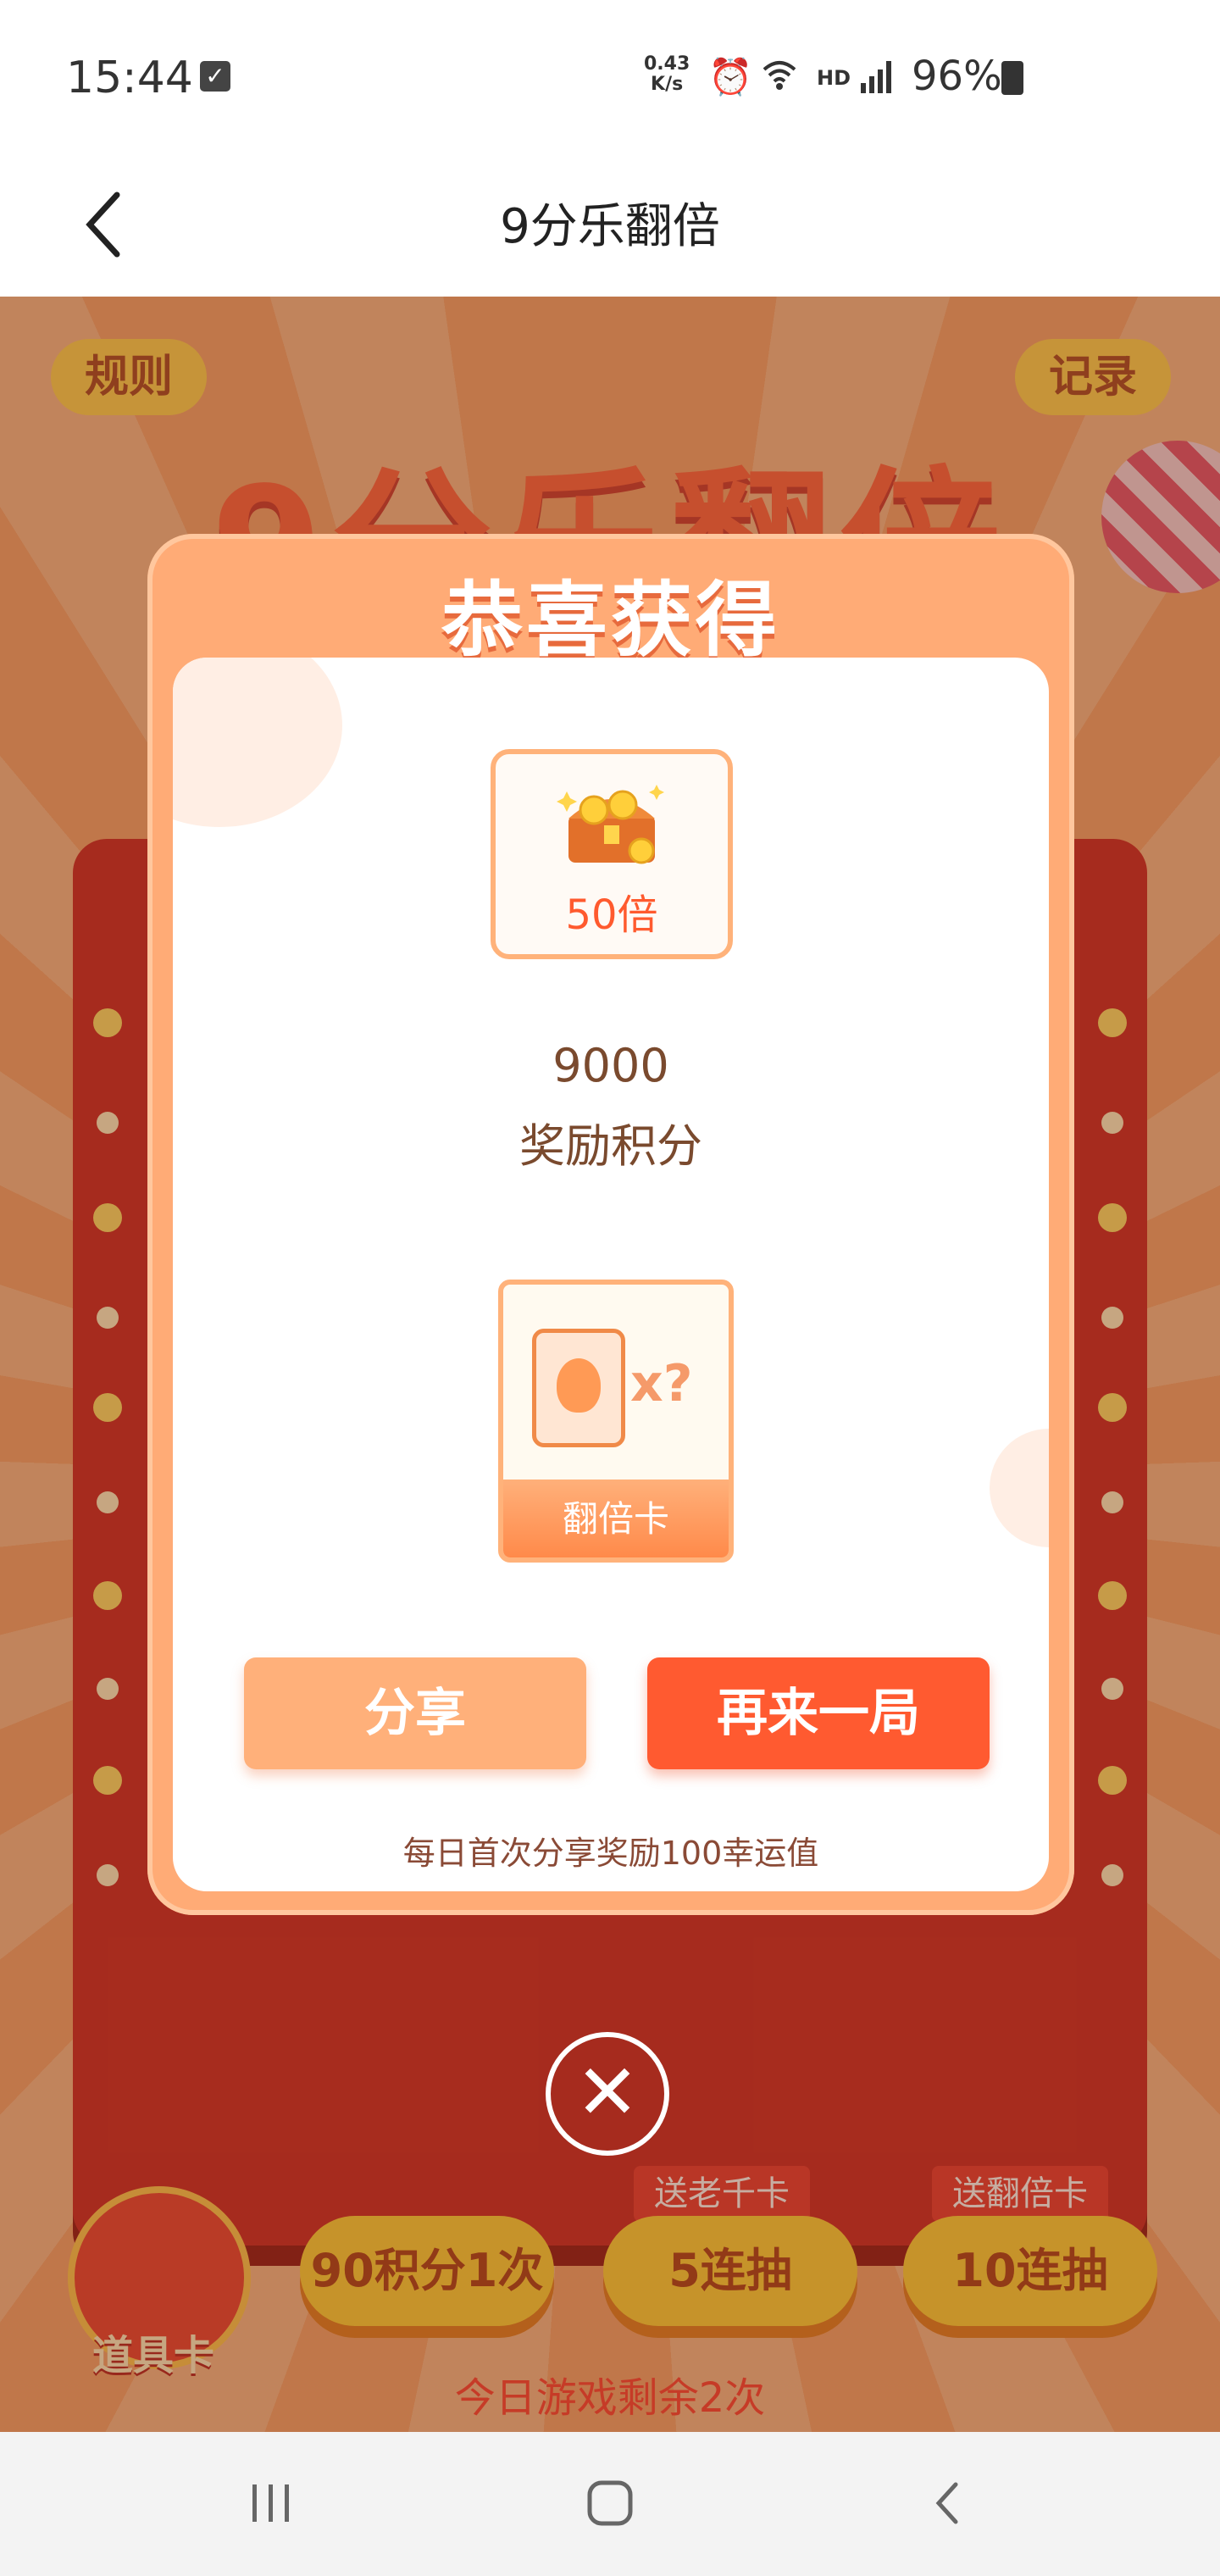  What do you see at coordinates (129, 78) in the screenshot?
I see `status-time: 15:44` at bounding box center [129, 78].